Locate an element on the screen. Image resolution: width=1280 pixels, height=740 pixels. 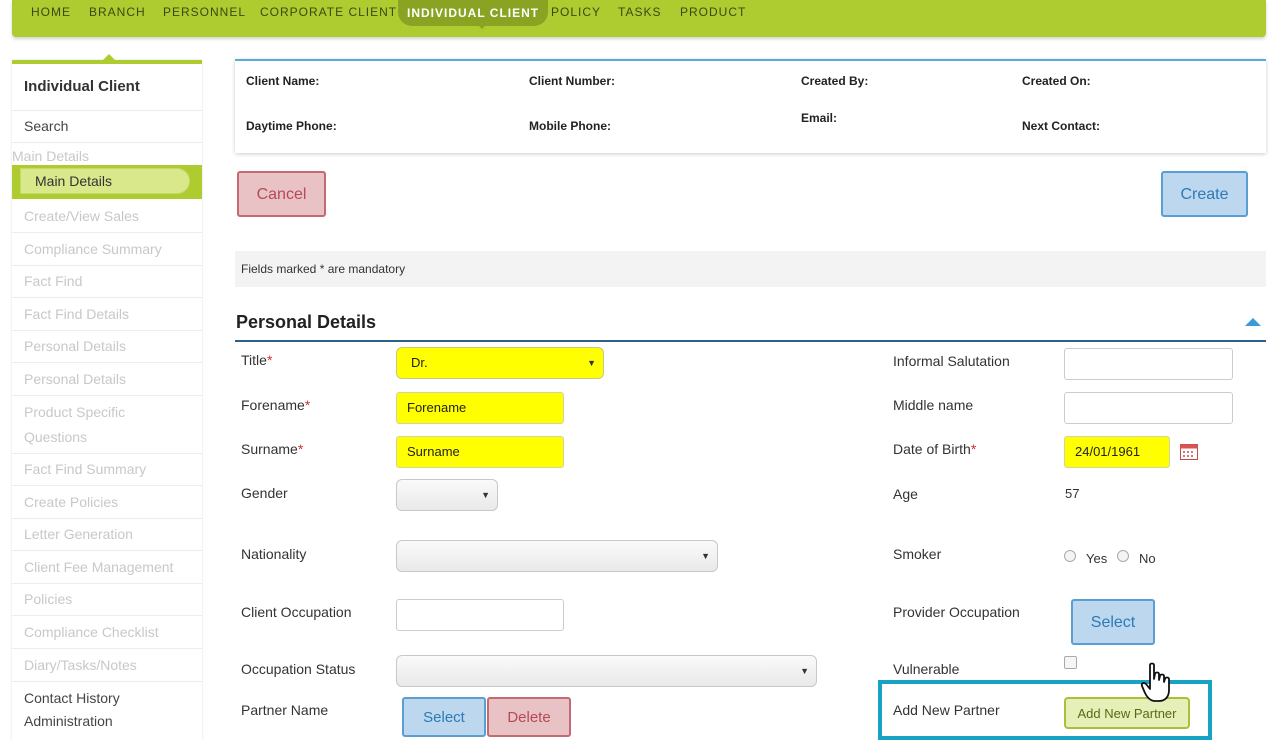
gender-select: ▼ is located at coordinates (447, 495).